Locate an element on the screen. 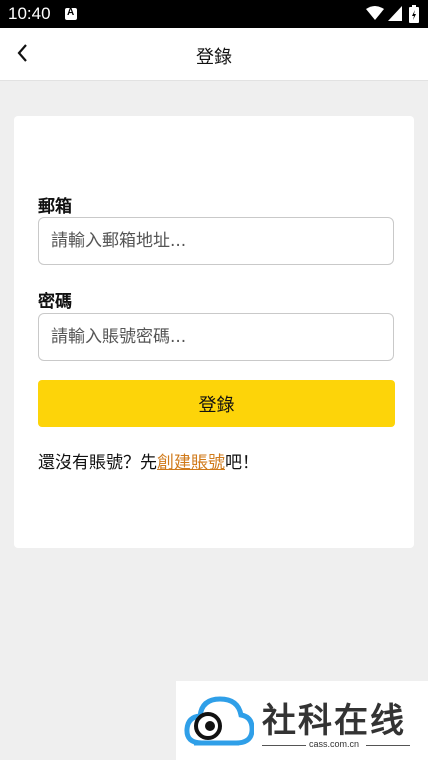 This screenshot has height=760, width=428. login-button: 登錄 is located at coordinates (216, 403).